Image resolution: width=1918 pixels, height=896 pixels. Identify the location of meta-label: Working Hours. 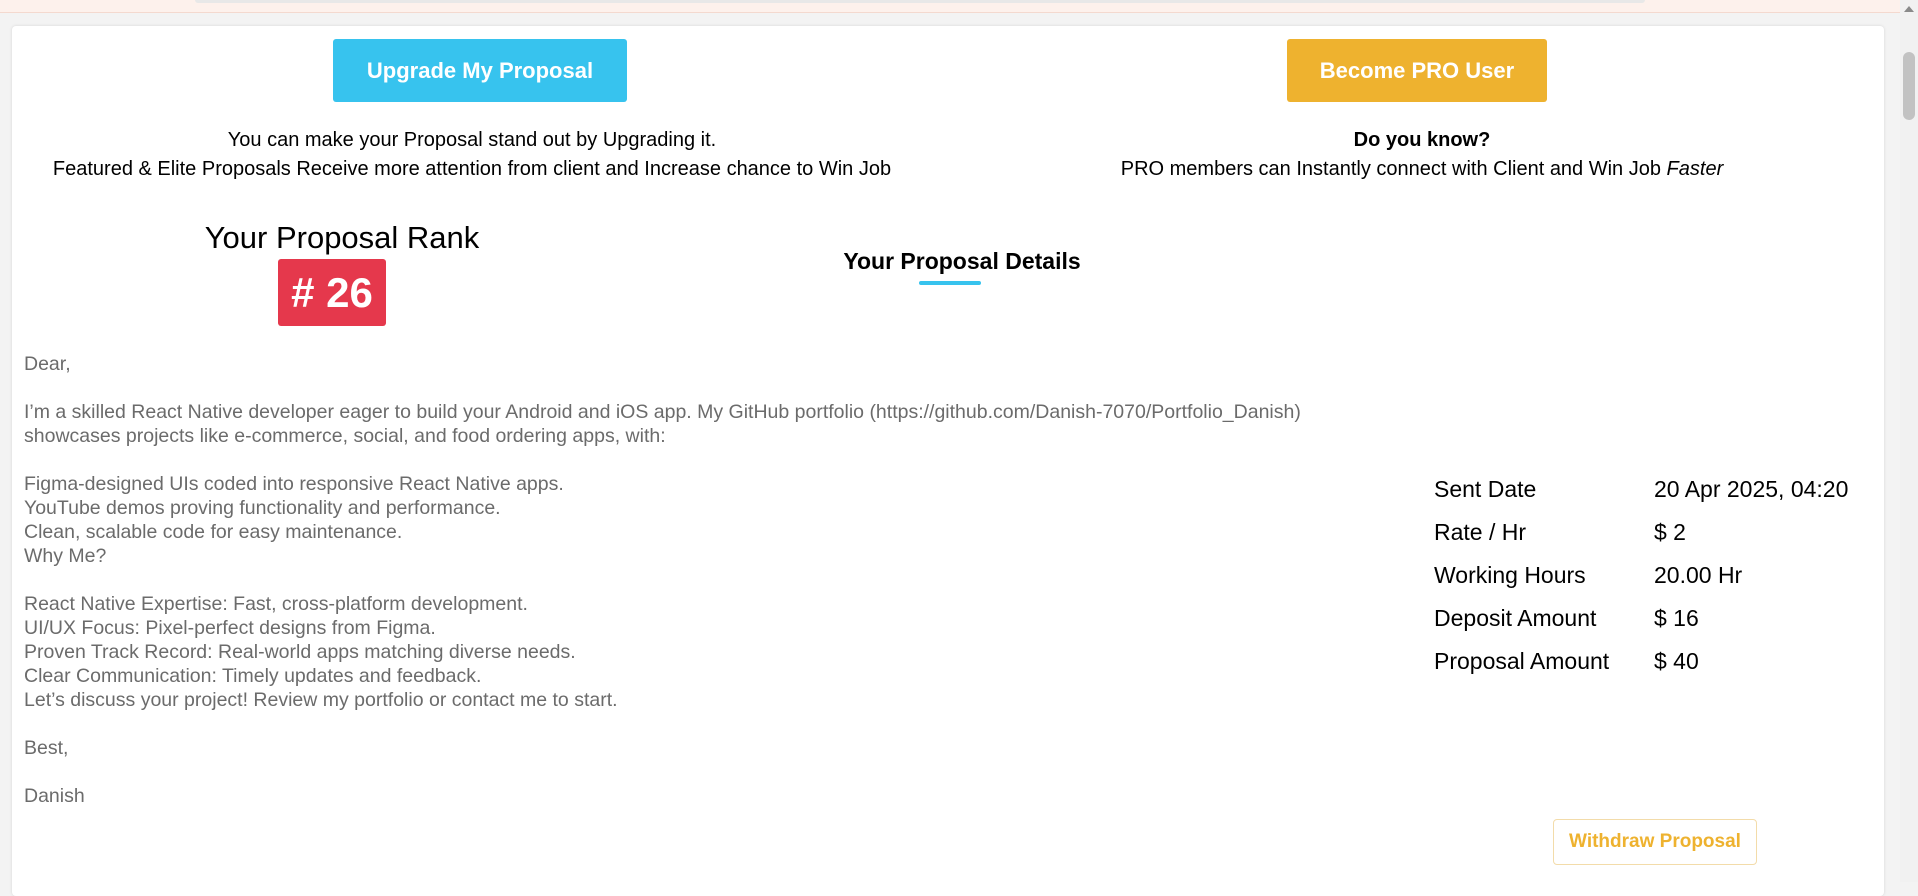
(1510, 575).